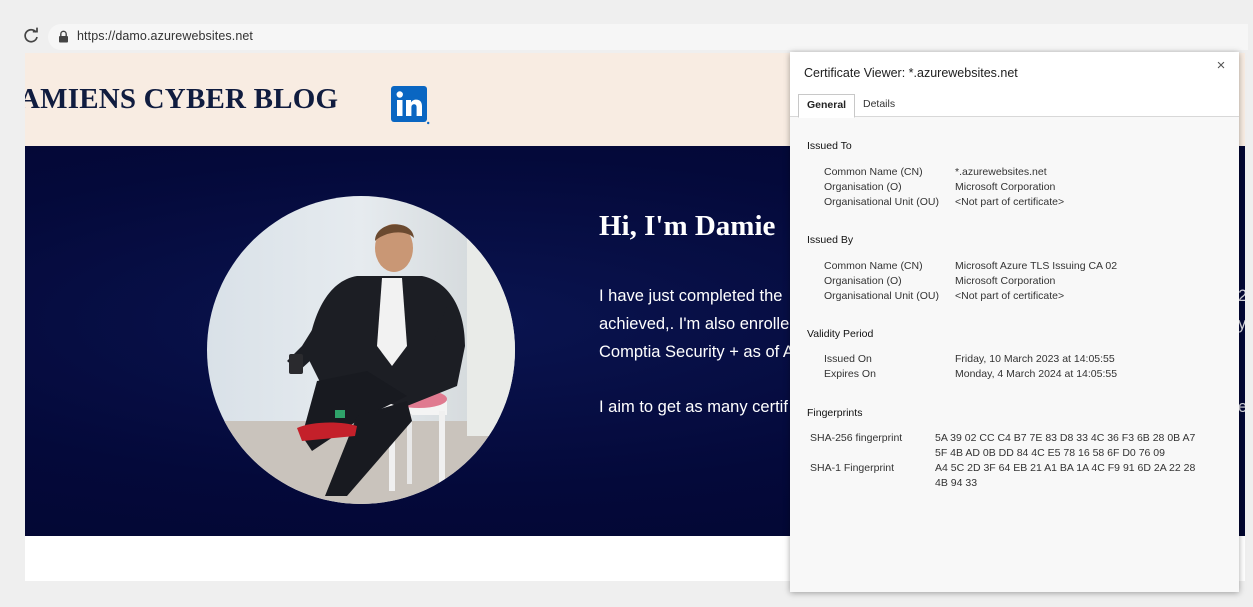 The height and width of the screenshot is (607, 1253). Describe the element at coordinates (1221, 66) in the screenshot. I see `close-button: ×` at that location.